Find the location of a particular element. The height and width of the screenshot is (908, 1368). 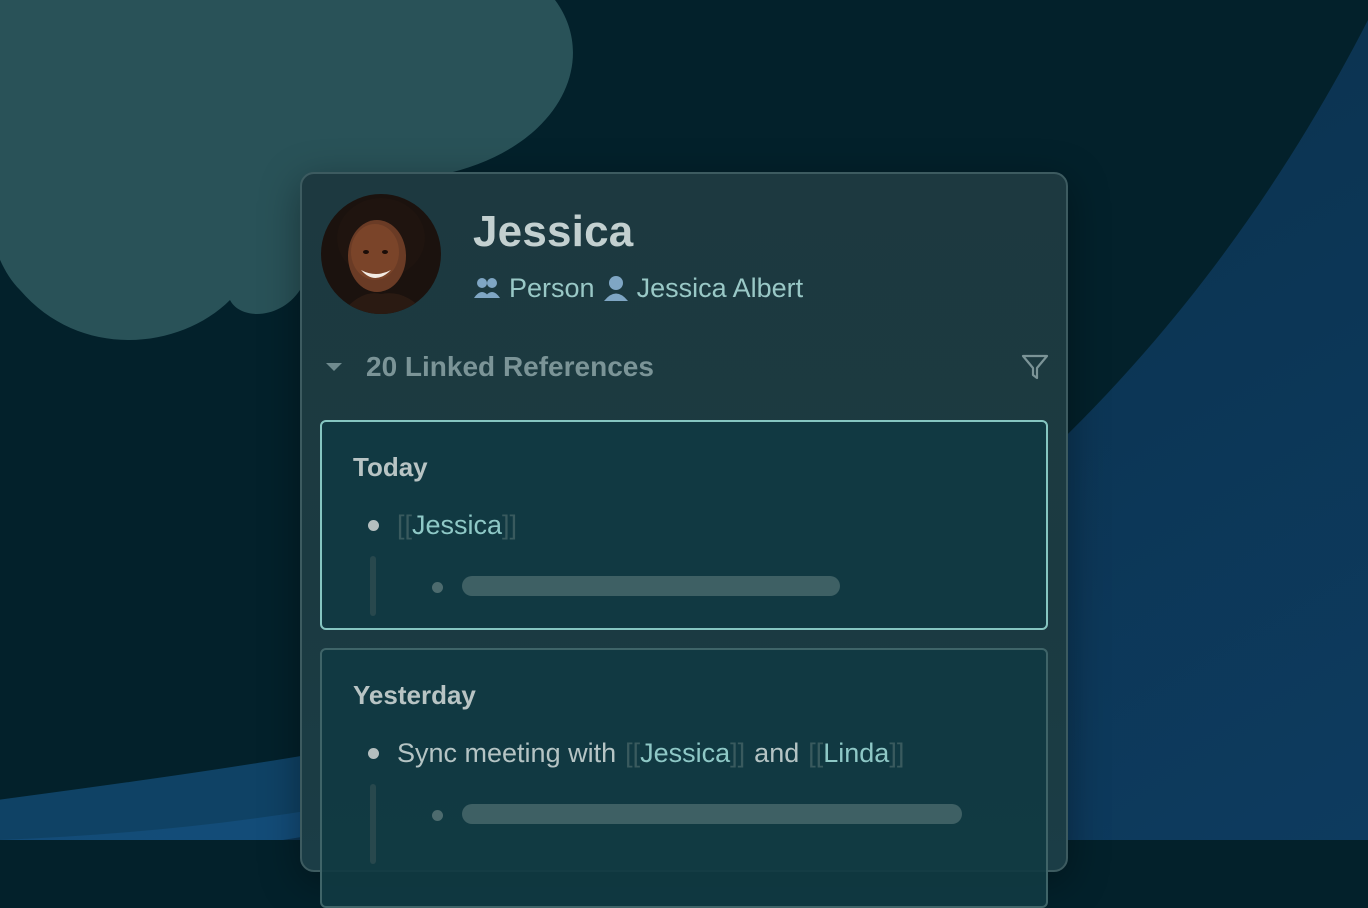

person-icon is located at coordinates (616, 288).